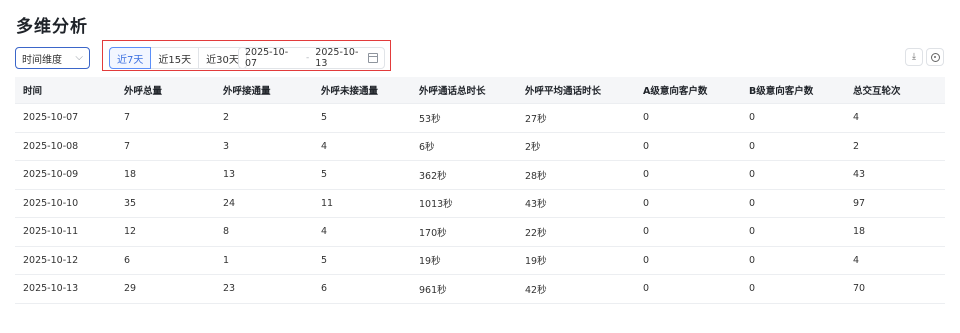 Image resolution: width=960 pixels, height=333 pixels. What do you see at coordinates (226, 232) in the screenshot?
I see `table-cell: 8` at bounding box center [226, 232].